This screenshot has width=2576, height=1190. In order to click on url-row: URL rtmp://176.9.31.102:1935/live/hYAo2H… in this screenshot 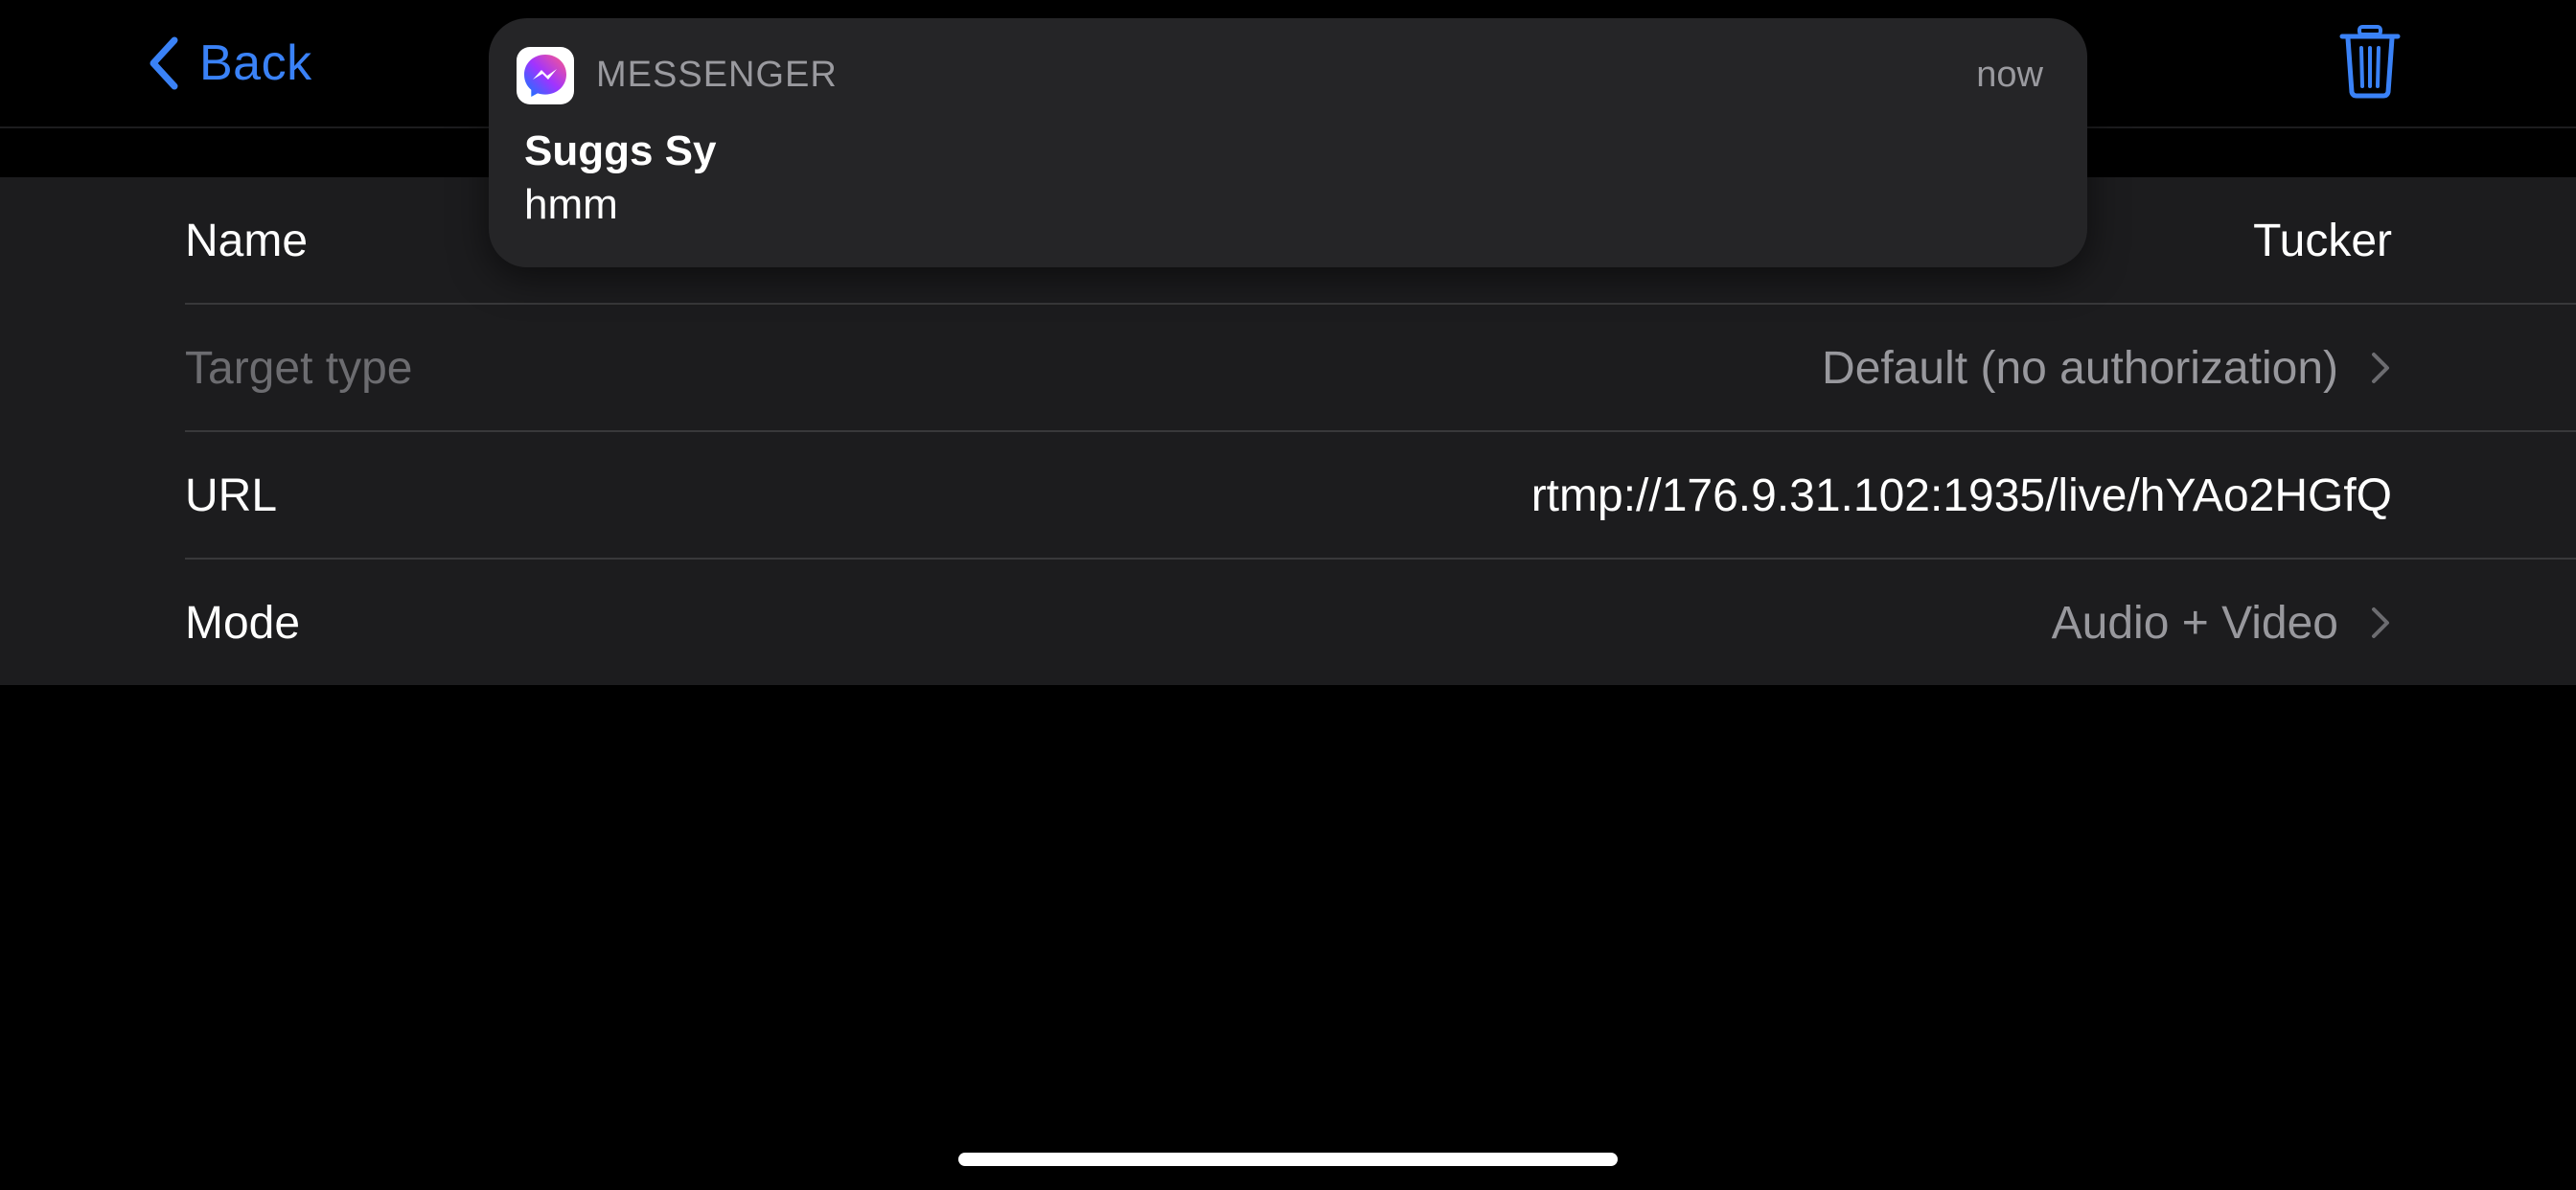, I will do `click(1288, 496)`.